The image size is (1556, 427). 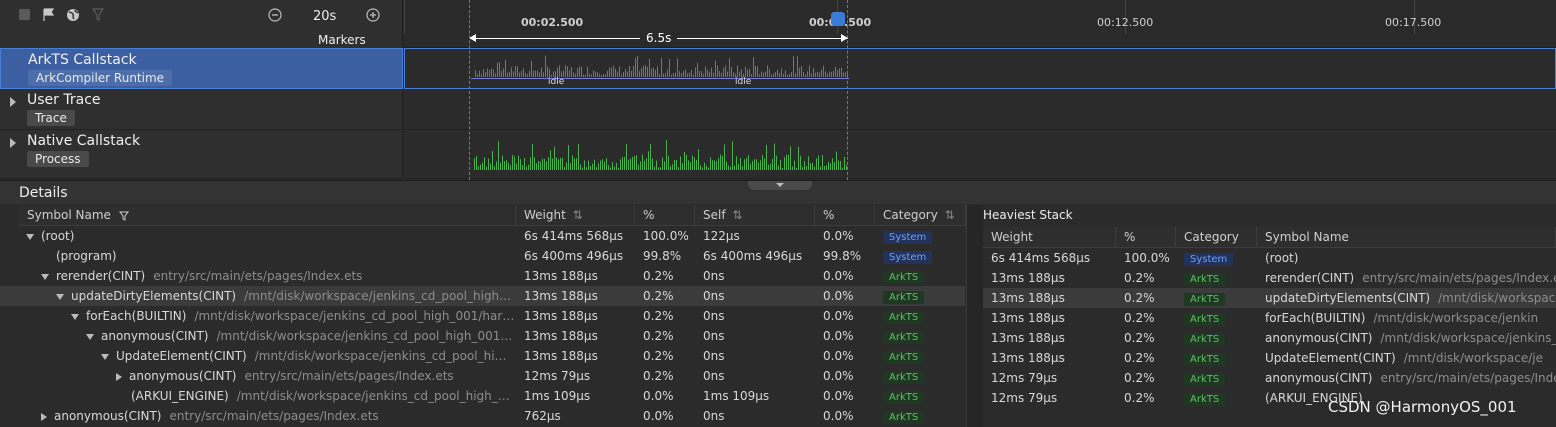 I want to click on column-category: Category ⇅, so click(x=920, y=215).